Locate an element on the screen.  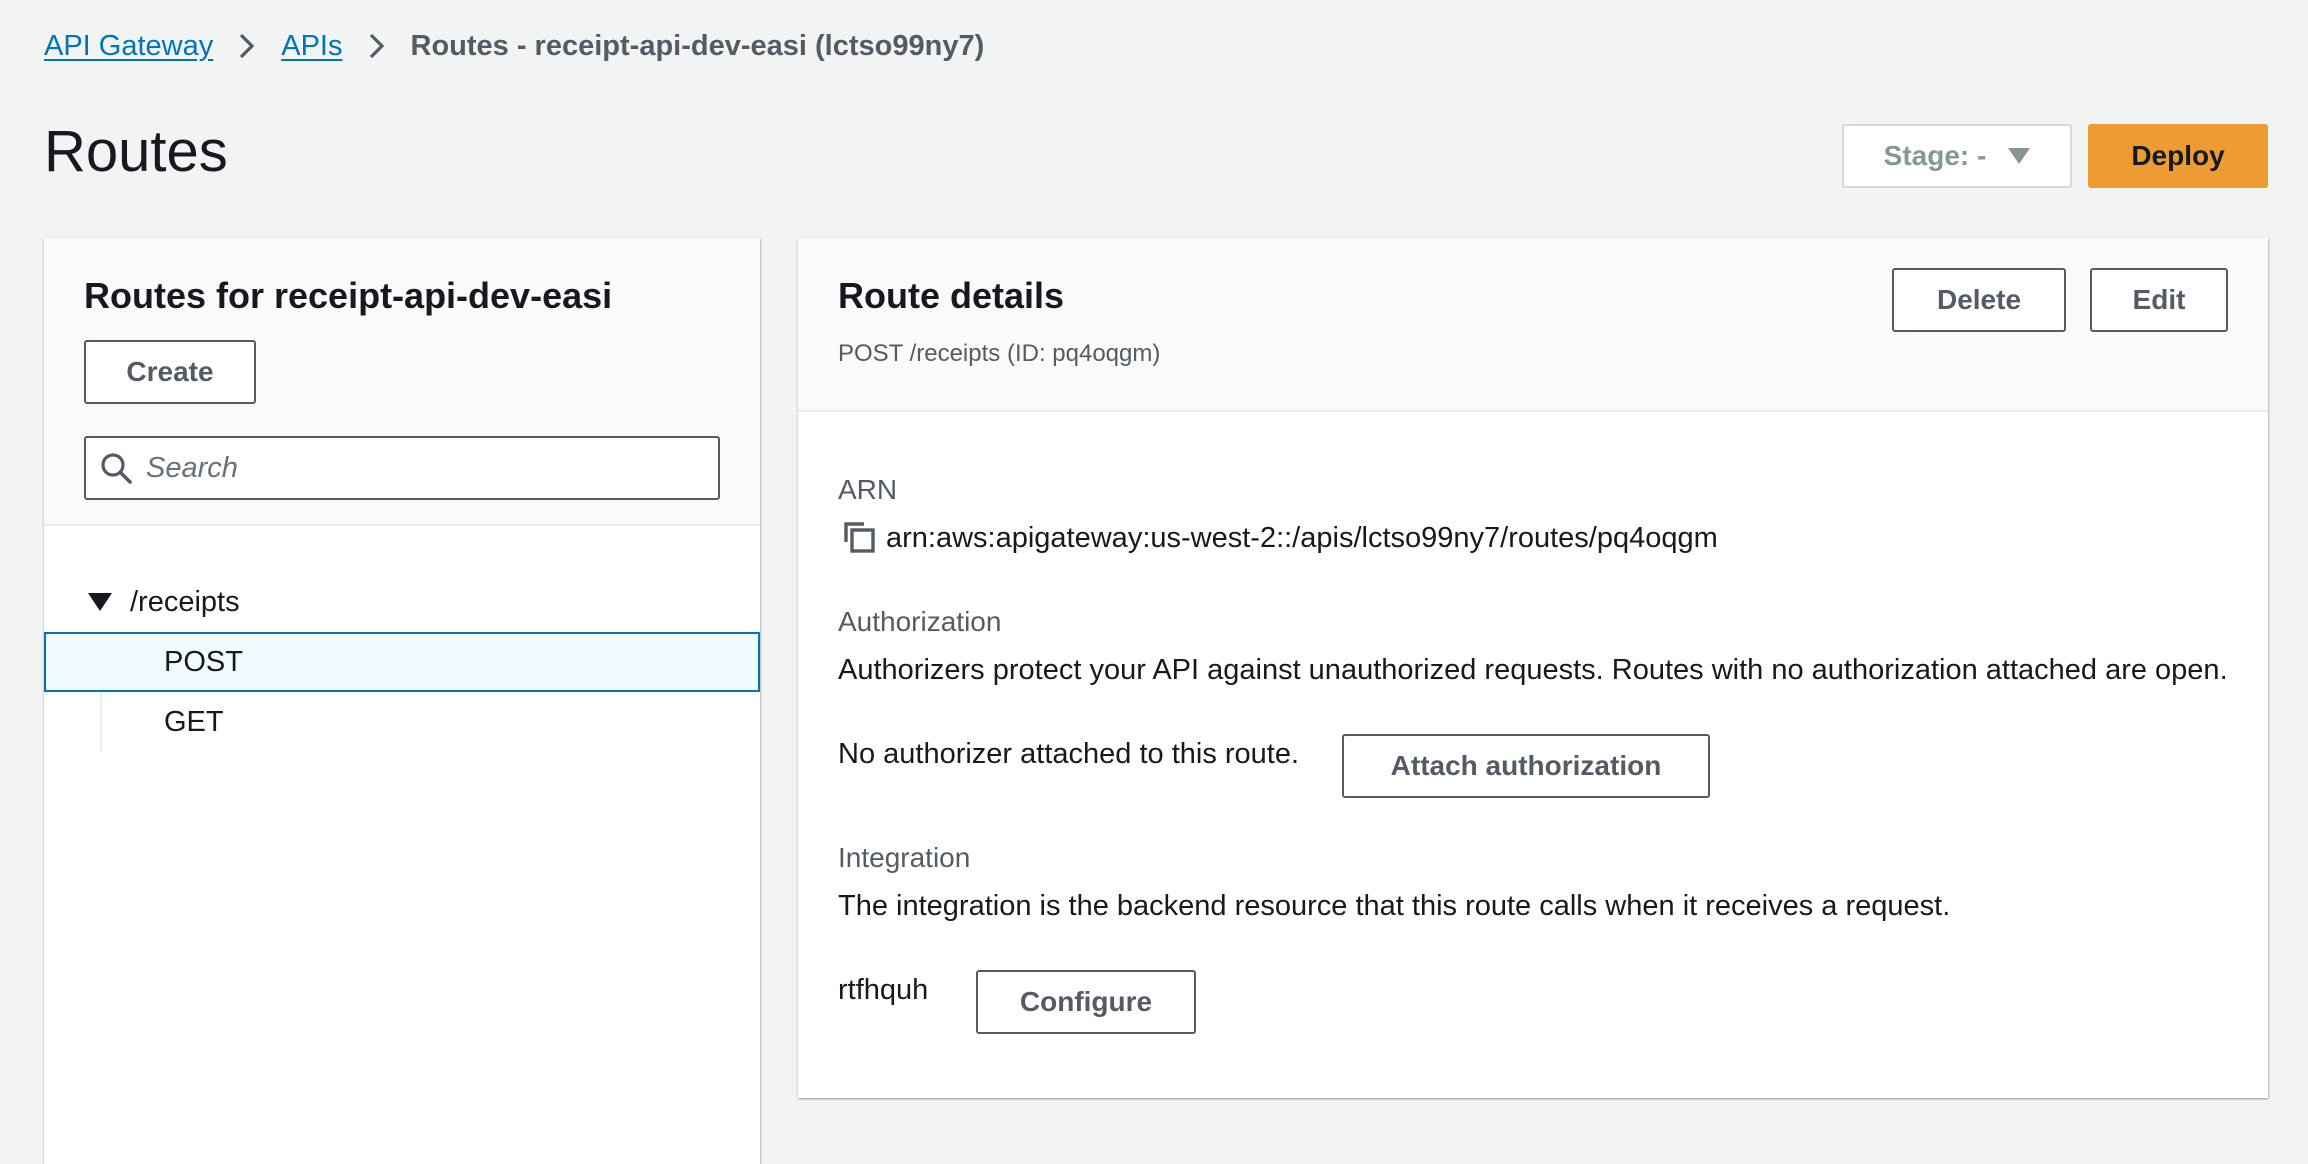
routes-panel-header: Routes for receipt-api-dev-easi Create is located at coordinates (402, 382).